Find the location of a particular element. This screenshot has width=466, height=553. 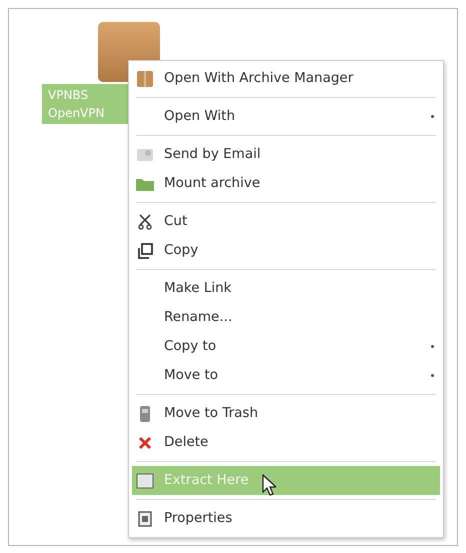

copy-icon is located at coordinates (145, 250).